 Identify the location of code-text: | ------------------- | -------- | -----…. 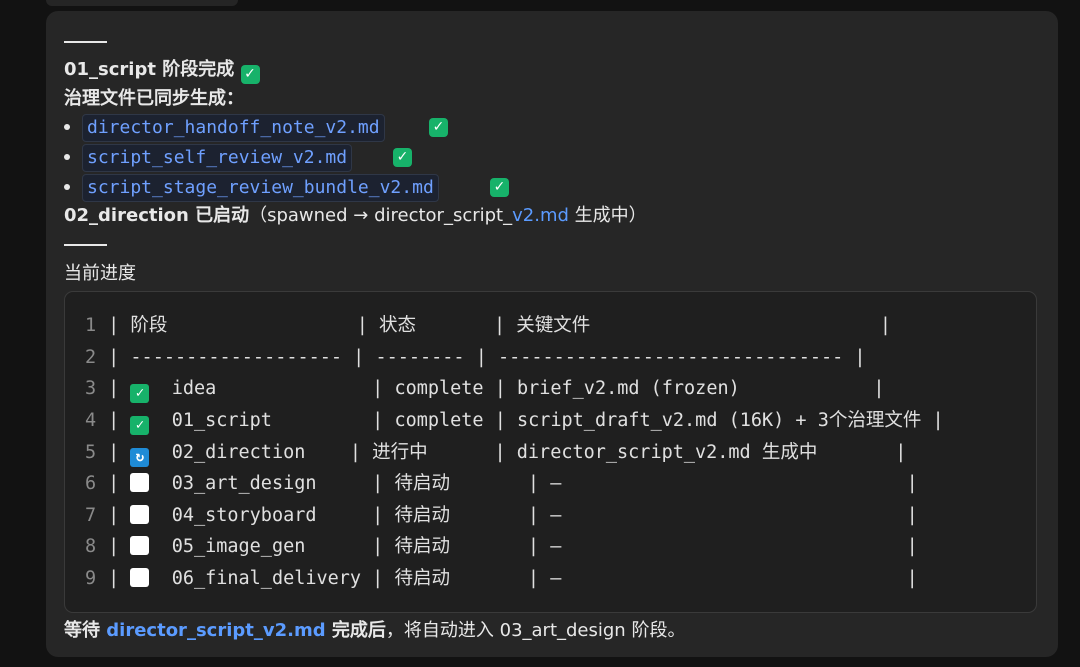
(481, 357).